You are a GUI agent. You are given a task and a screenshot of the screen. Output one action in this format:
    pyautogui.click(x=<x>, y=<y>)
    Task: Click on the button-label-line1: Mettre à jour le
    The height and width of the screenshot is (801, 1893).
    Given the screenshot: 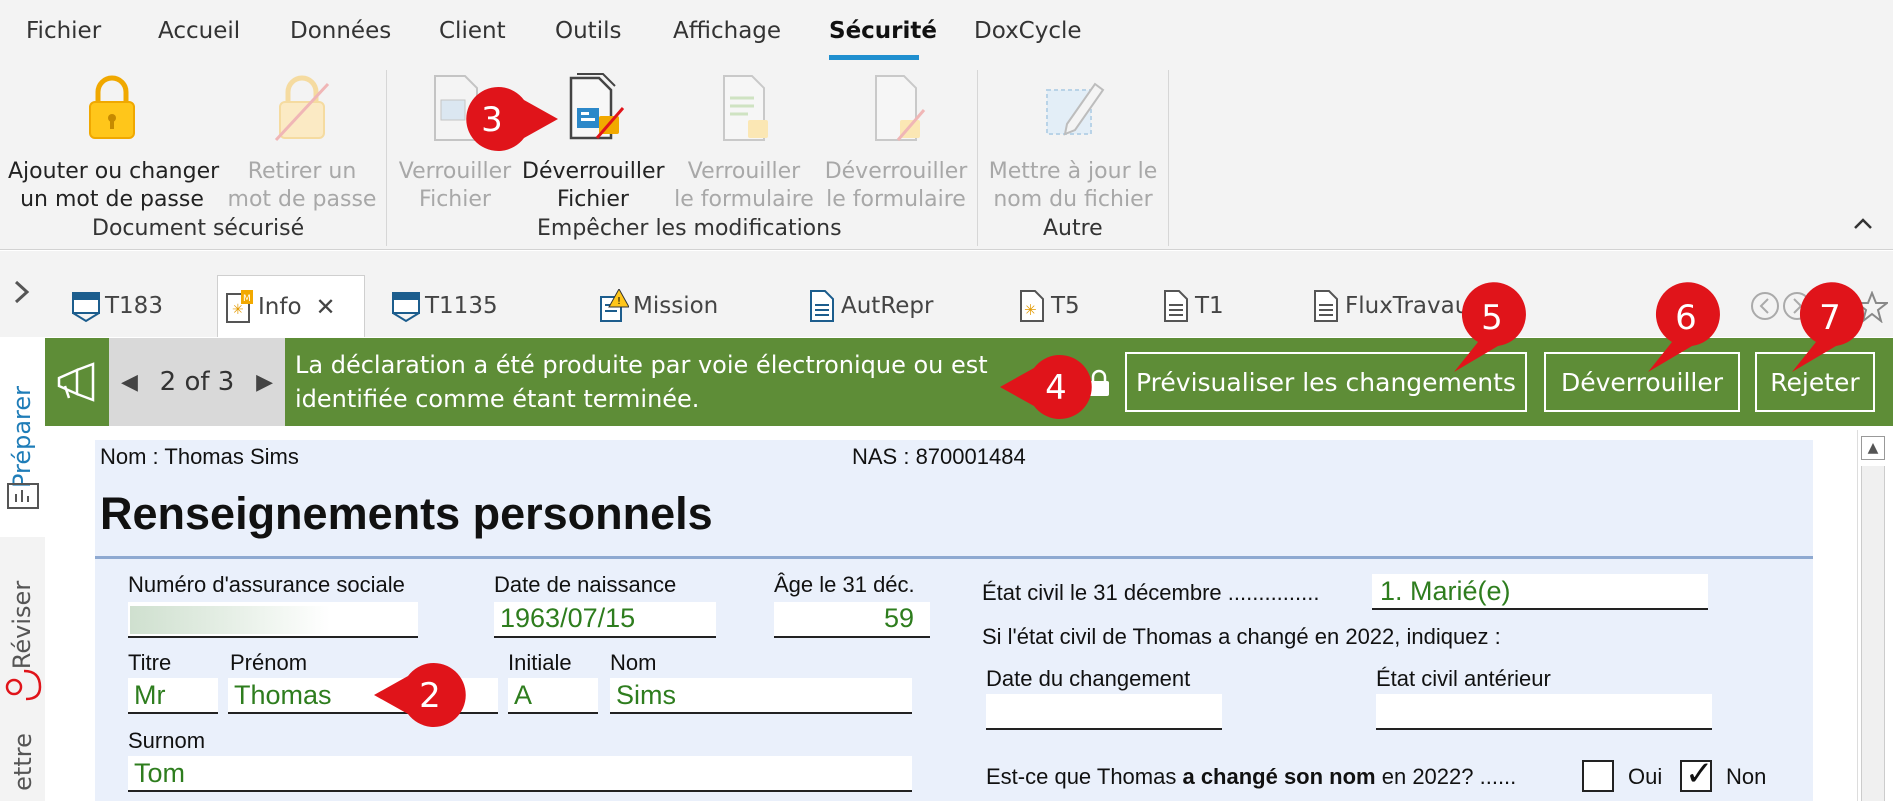 What is the action you would take?
    pyautogui.click(x=1073, y=171)
    